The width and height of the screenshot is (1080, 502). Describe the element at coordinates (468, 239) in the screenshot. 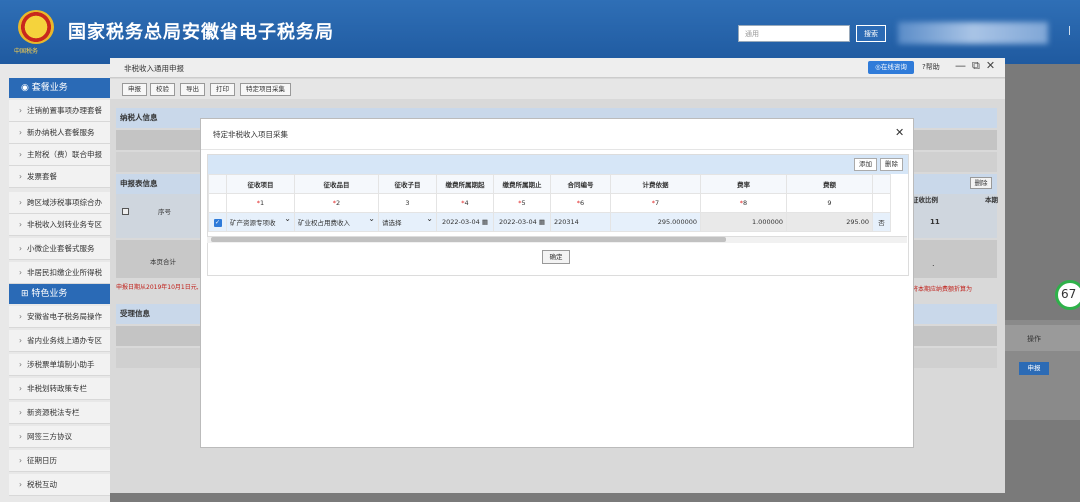

I see `scrollbar-thumb` at that location.